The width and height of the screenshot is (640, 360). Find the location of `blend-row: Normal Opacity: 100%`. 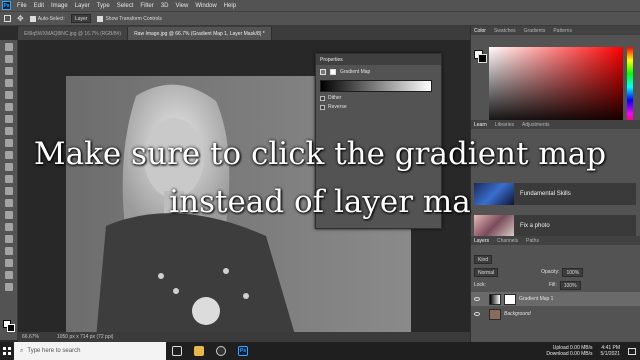

blend-row: Normal Opacity: 100% is located at coordinates (555, 272).